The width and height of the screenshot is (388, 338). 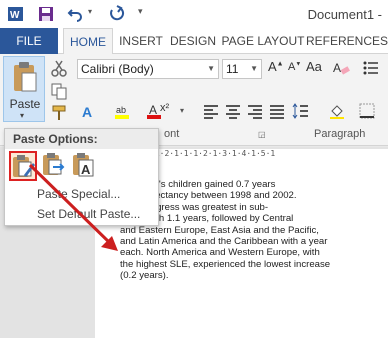 What do you see at coordinates (73, 207) in the screenshot?
I see `annotation-arrow` at bounding box center [73, 207].